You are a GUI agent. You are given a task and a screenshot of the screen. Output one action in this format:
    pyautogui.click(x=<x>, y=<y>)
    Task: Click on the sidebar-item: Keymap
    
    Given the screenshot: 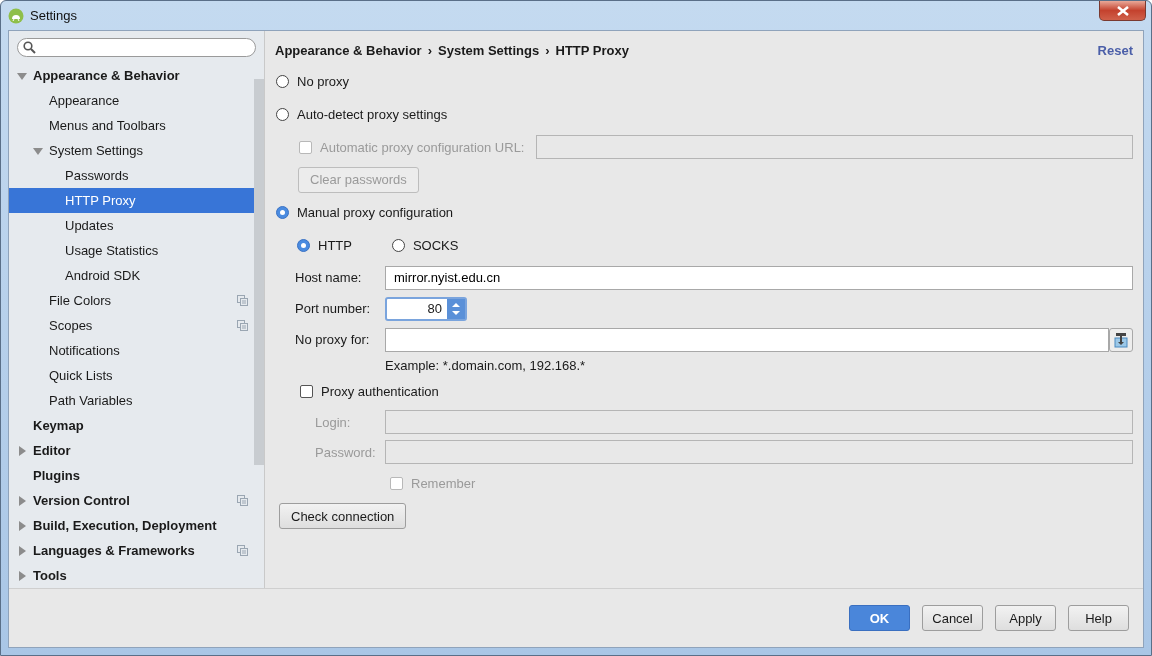 What is the action you would take?
    pyautogui.click(x=131, y=425)
    